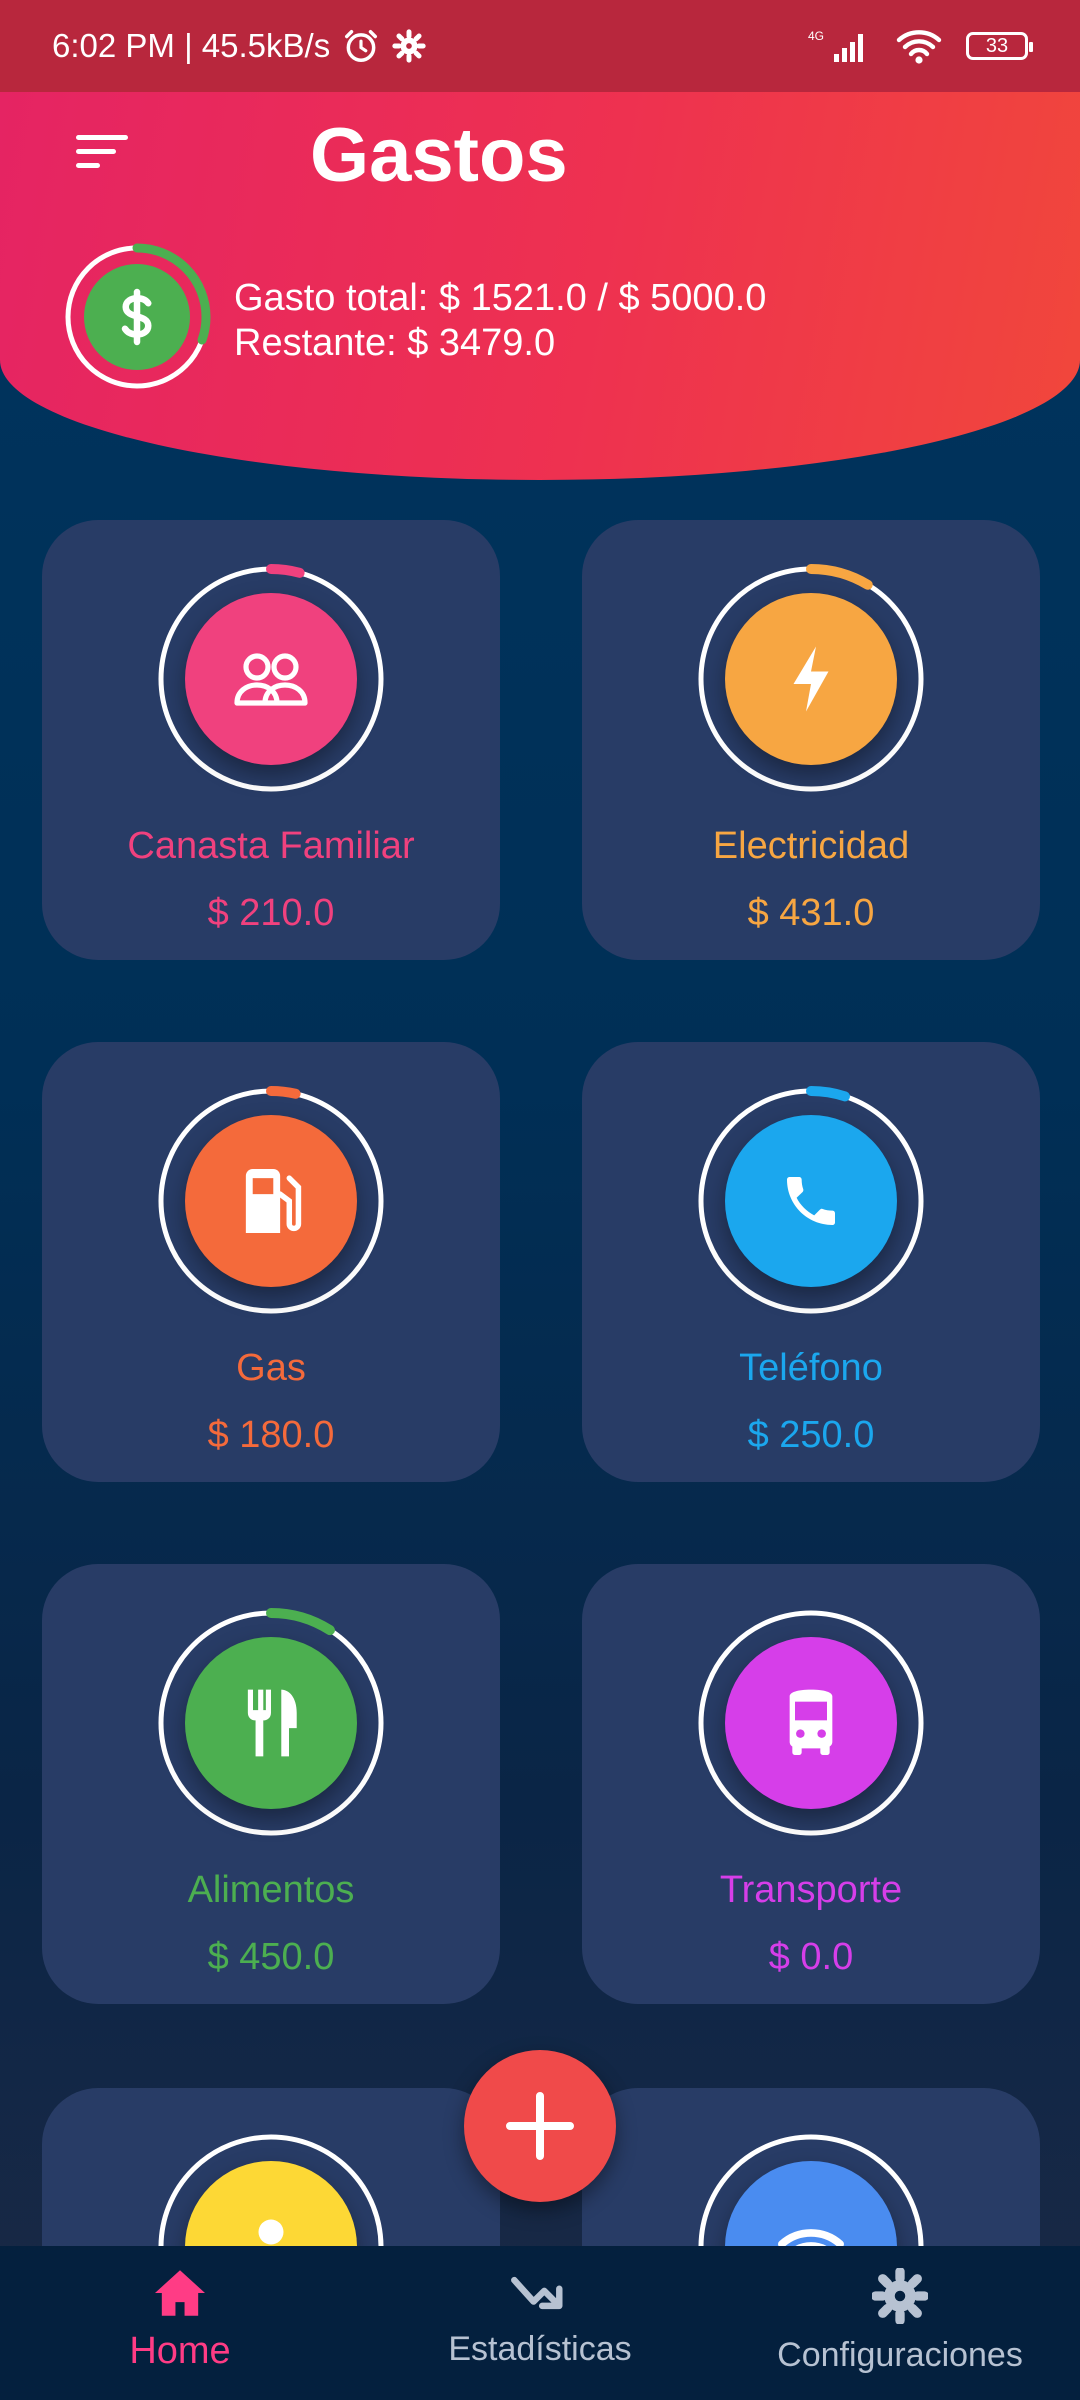 This screenshot has width=1080, height=2400. Describe the element at coordinates (811, 846) in the screenshot. I see `category-name: Electricidad` at that location.